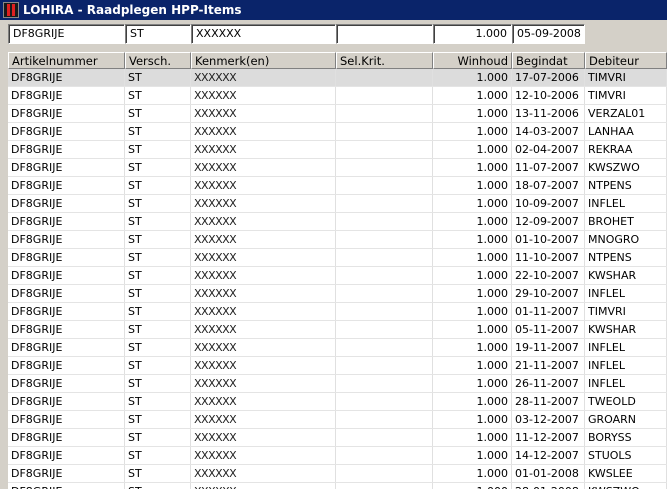 The height and width of the screenshot is (489, 667). I want to click on cell-debiteur: REKRAA, so click(626, 149).